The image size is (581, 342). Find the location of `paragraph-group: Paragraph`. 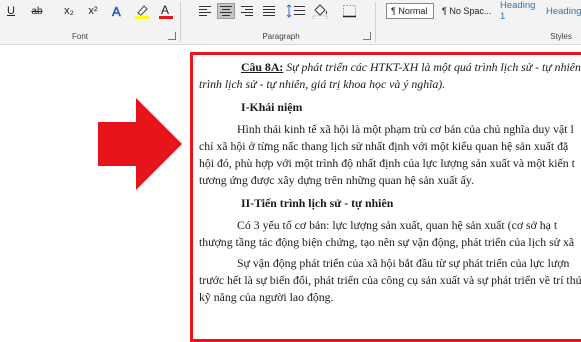

paragraph-group: Paragraph is located at coordinates (278, 22).